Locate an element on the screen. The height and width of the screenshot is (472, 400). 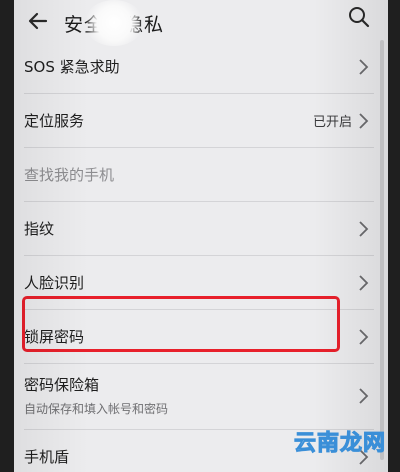
item-description: 自动保存和填入帐号和密码 is located at coordinates (96, 409).